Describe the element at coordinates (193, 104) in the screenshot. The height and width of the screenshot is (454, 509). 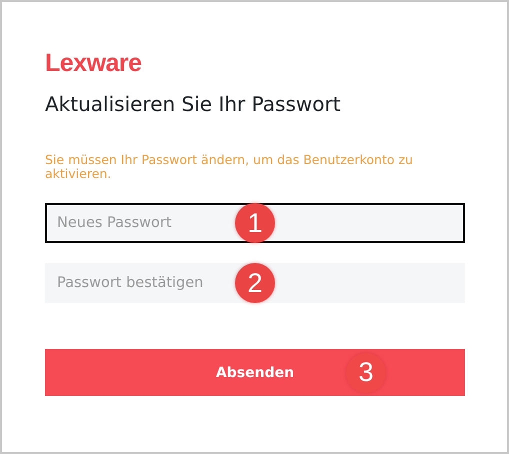
I see `page-title: Aktualisieren Sie Ihr Passwort` at that location.